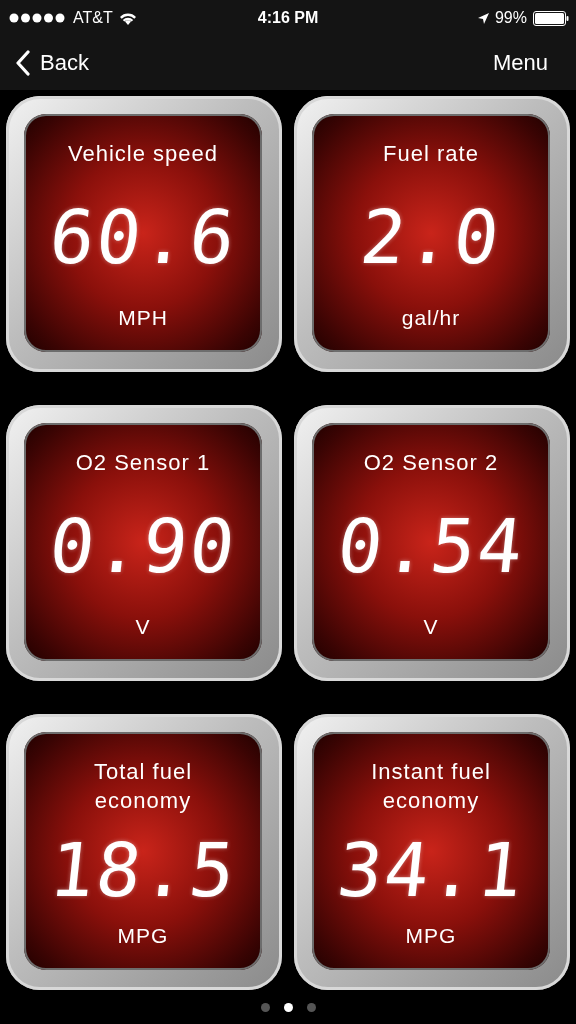 The height and width of the screenshot is (1024, 576). I want to click on chevron-left-icon, so click(23, 63).